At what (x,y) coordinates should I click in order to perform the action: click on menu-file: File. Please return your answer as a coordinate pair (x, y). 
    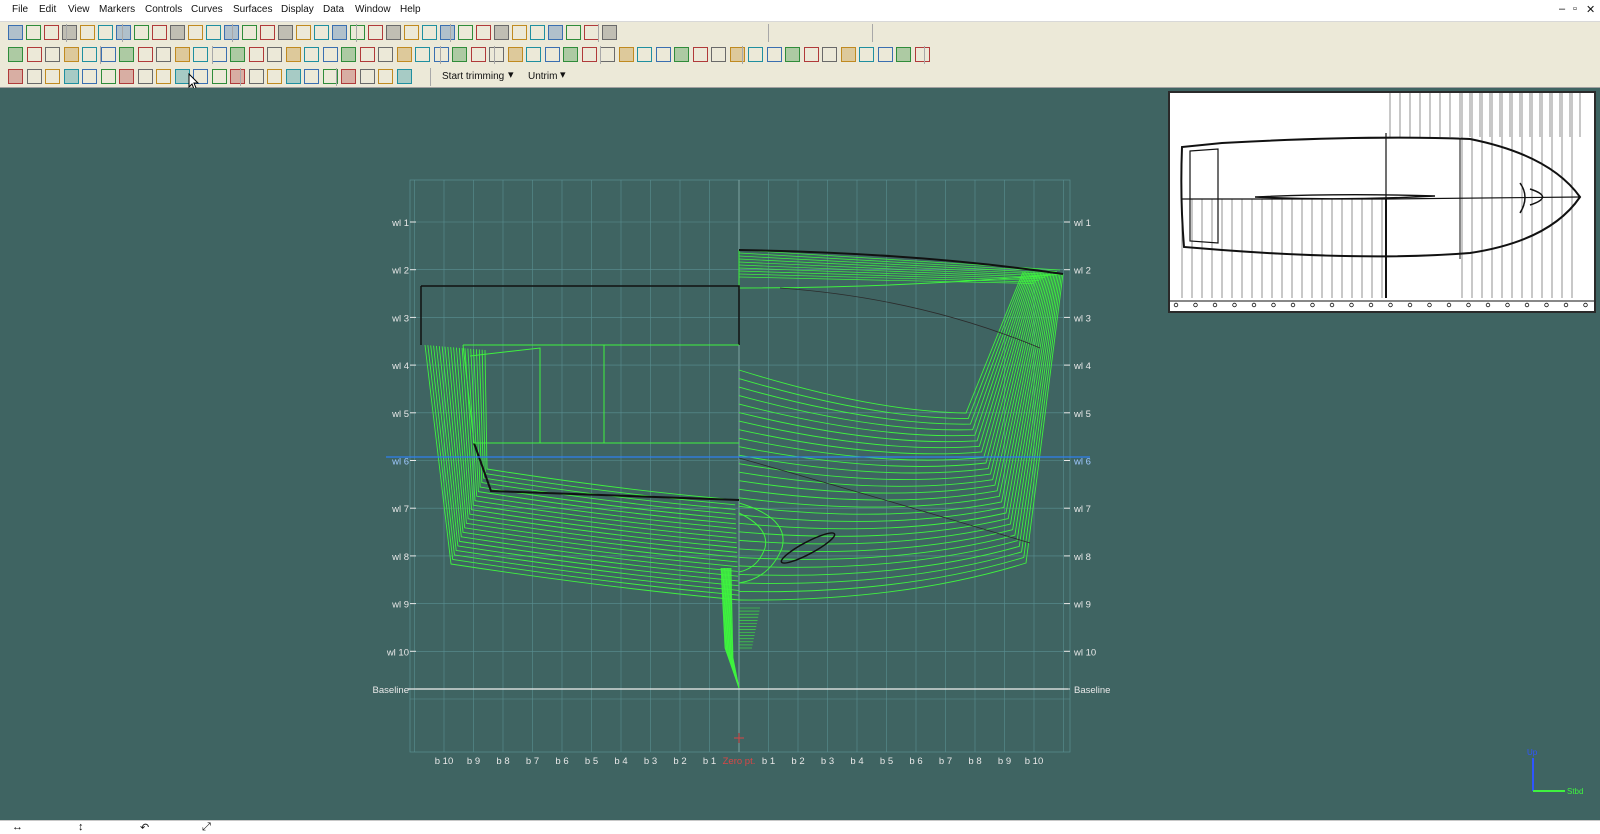
    Looking at the image, I should click on (20, 9).